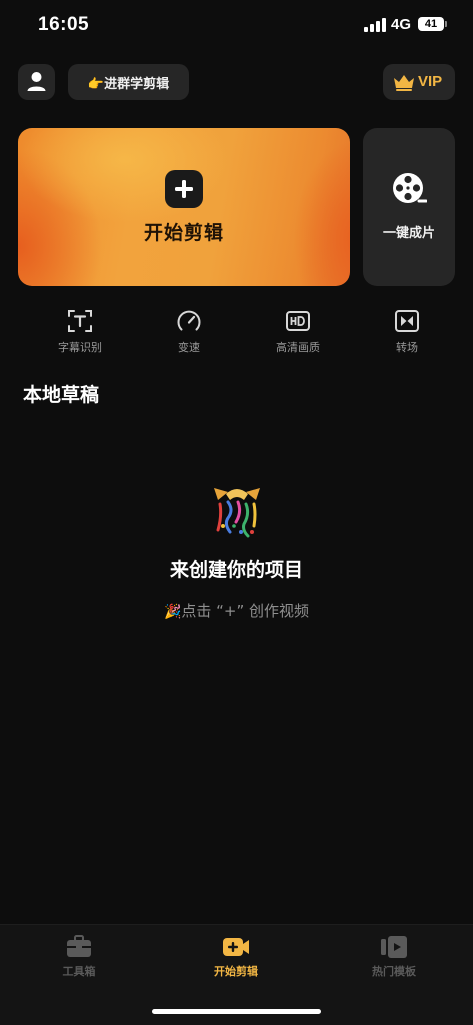 The height and width of the screenshot is (1025, 473). I want to click on speed-gauge-icon, so click(189, 320).